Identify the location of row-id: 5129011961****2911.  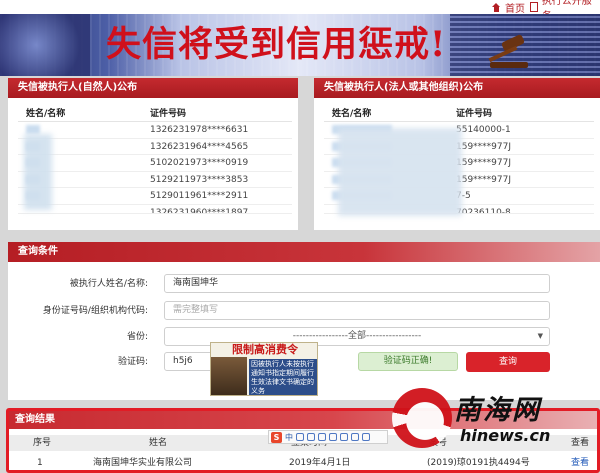
(199, 196).